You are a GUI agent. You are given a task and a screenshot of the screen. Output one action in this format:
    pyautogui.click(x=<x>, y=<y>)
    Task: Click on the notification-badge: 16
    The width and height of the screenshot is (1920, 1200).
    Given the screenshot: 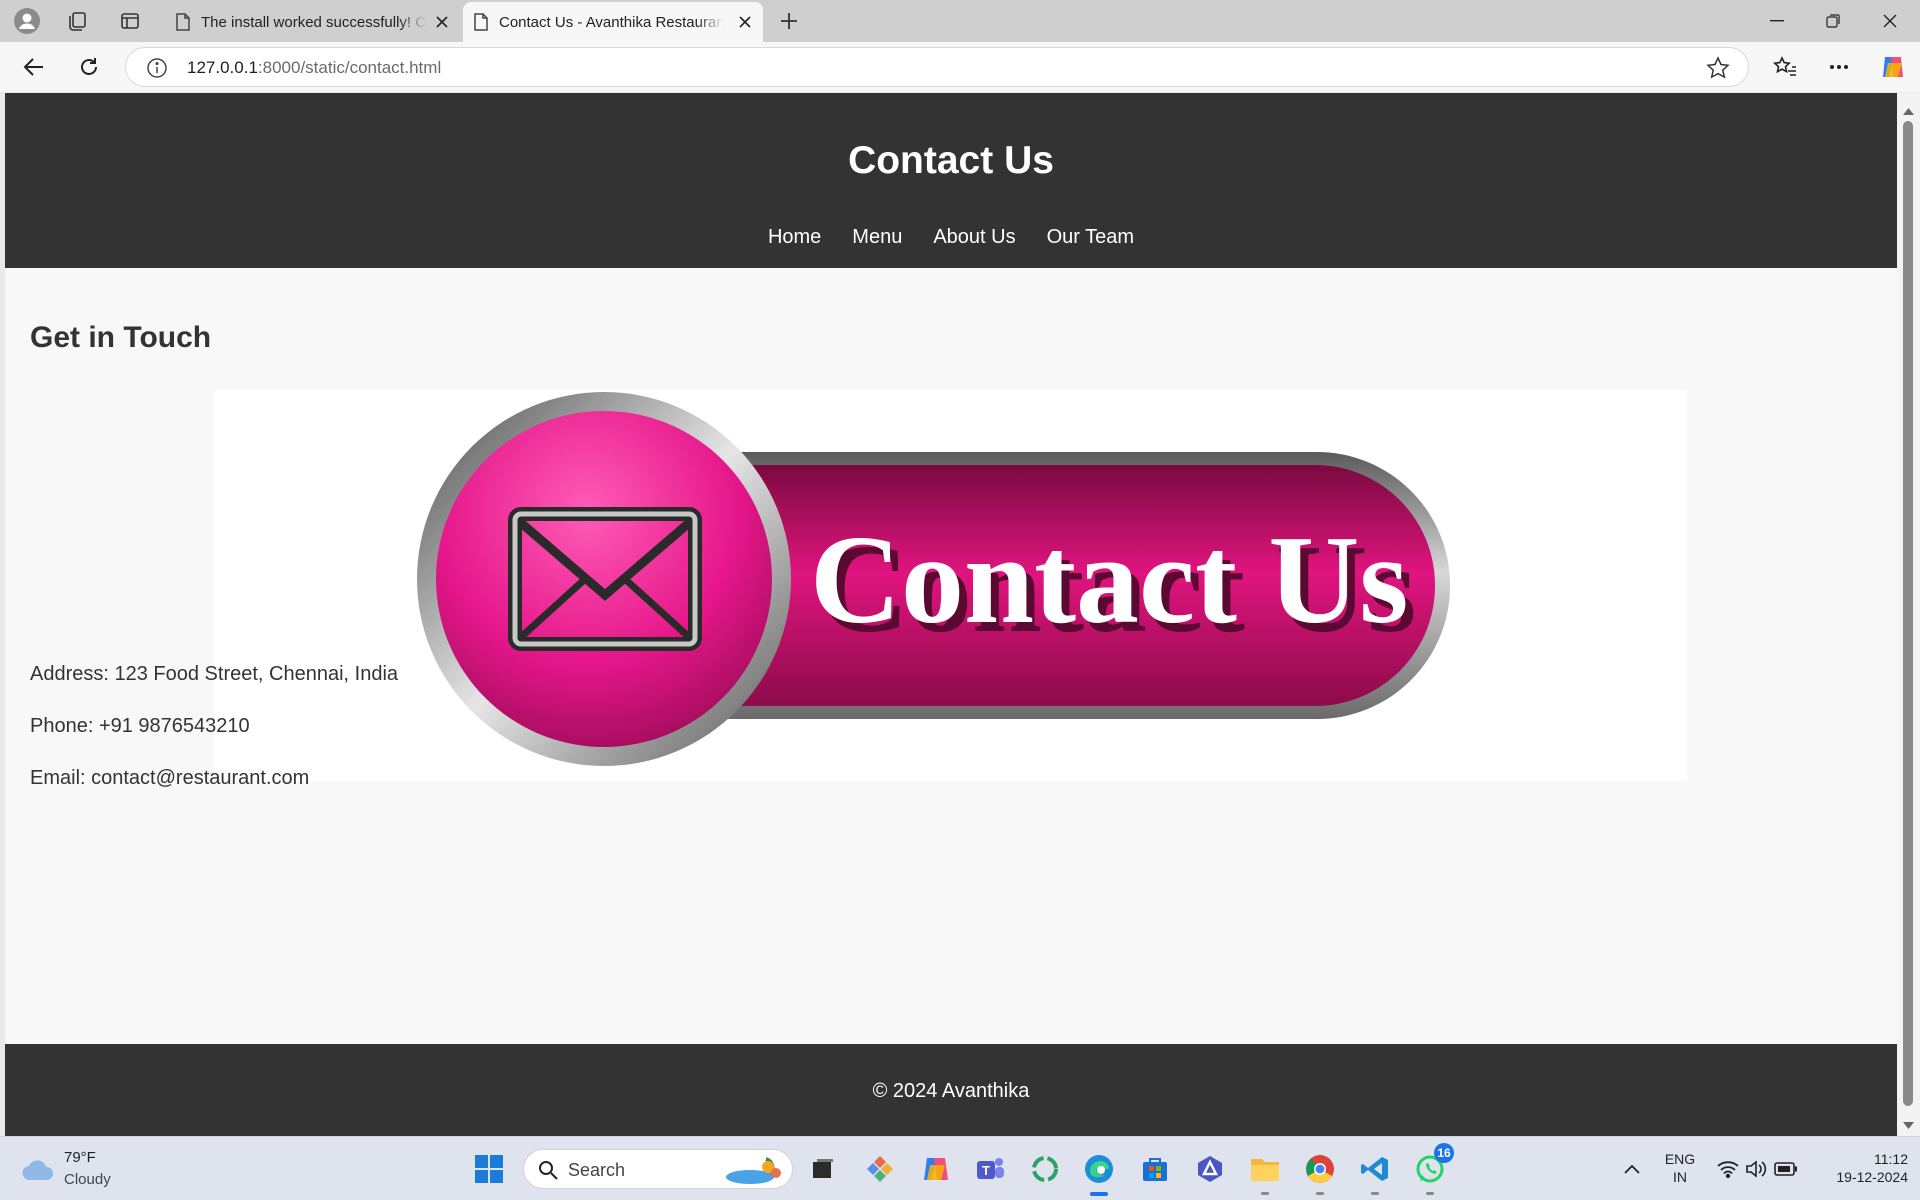 What is the action you would take?
    pyautogui.click(x=1444, y=1153)
    